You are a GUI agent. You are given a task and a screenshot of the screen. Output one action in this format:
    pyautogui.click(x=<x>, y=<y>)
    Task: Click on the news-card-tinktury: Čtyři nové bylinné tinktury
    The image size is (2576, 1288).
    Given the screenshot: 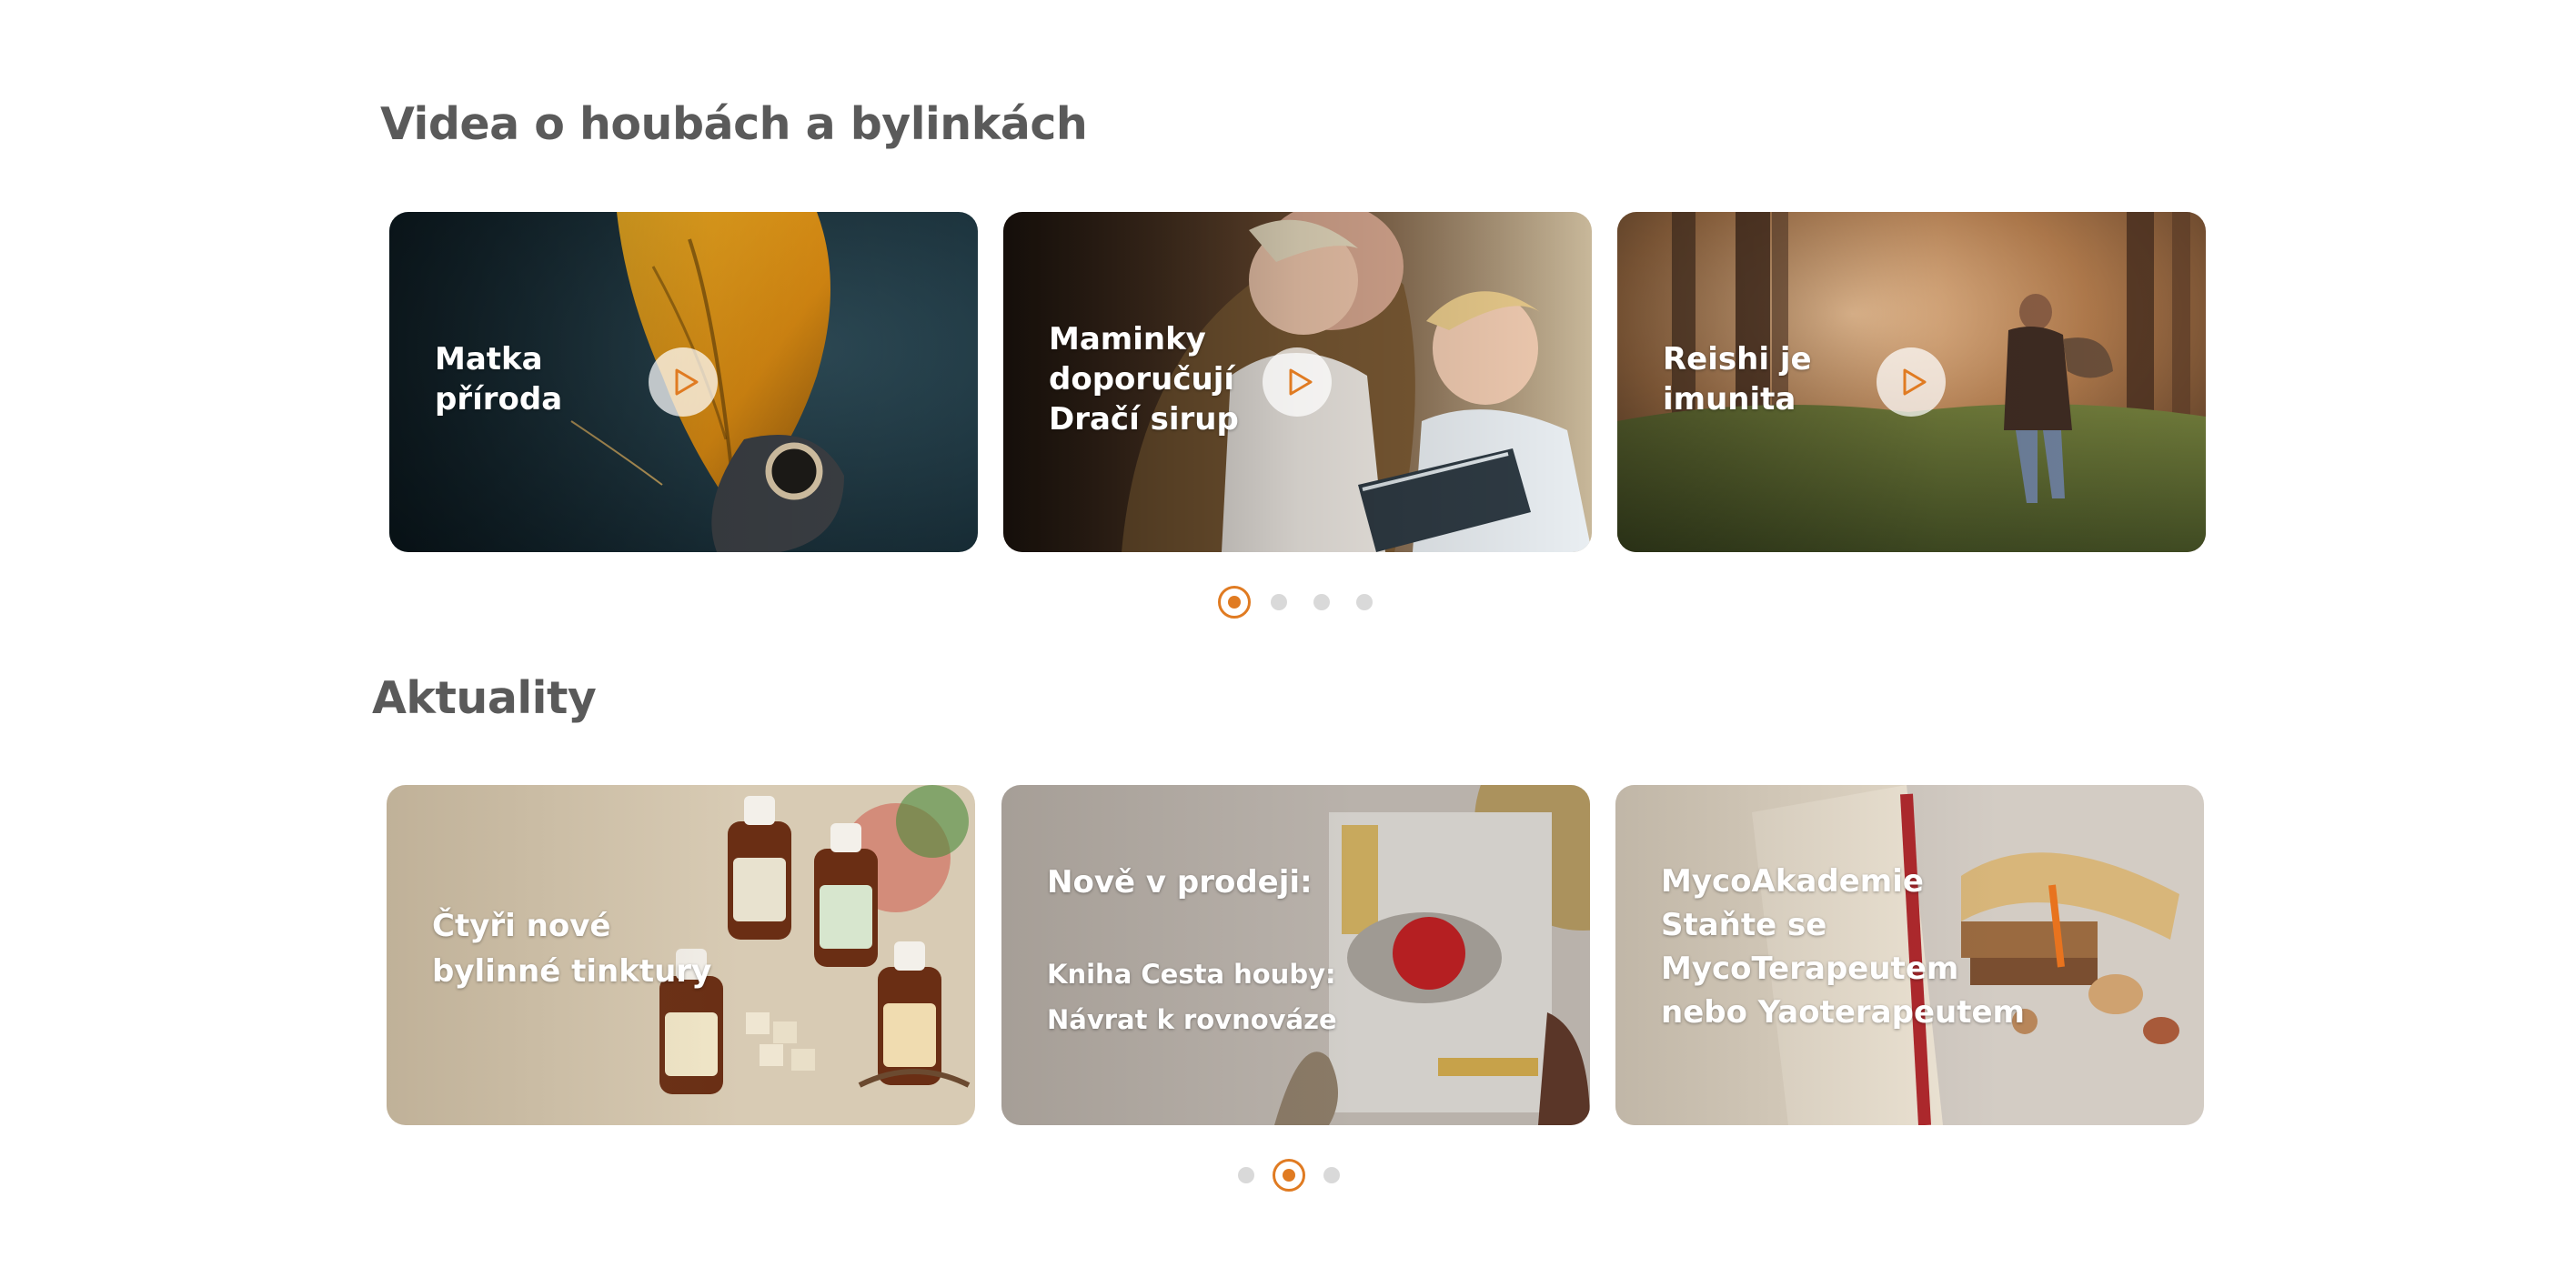 What is the action you would take?
    pyautogui.click(x=681, y=955)
    